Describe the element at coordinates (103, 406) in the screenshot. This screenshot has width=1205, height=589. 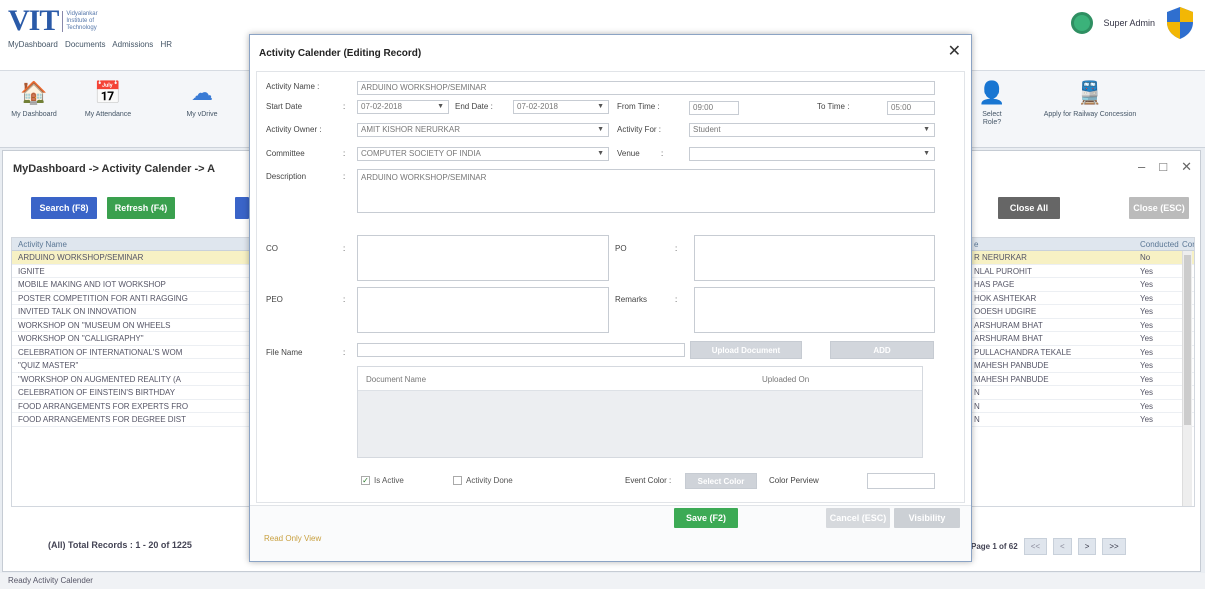
I see `cell-activity-name: FOOD ARRANGEMENTS FOR EXPERTS FRO` at that location.